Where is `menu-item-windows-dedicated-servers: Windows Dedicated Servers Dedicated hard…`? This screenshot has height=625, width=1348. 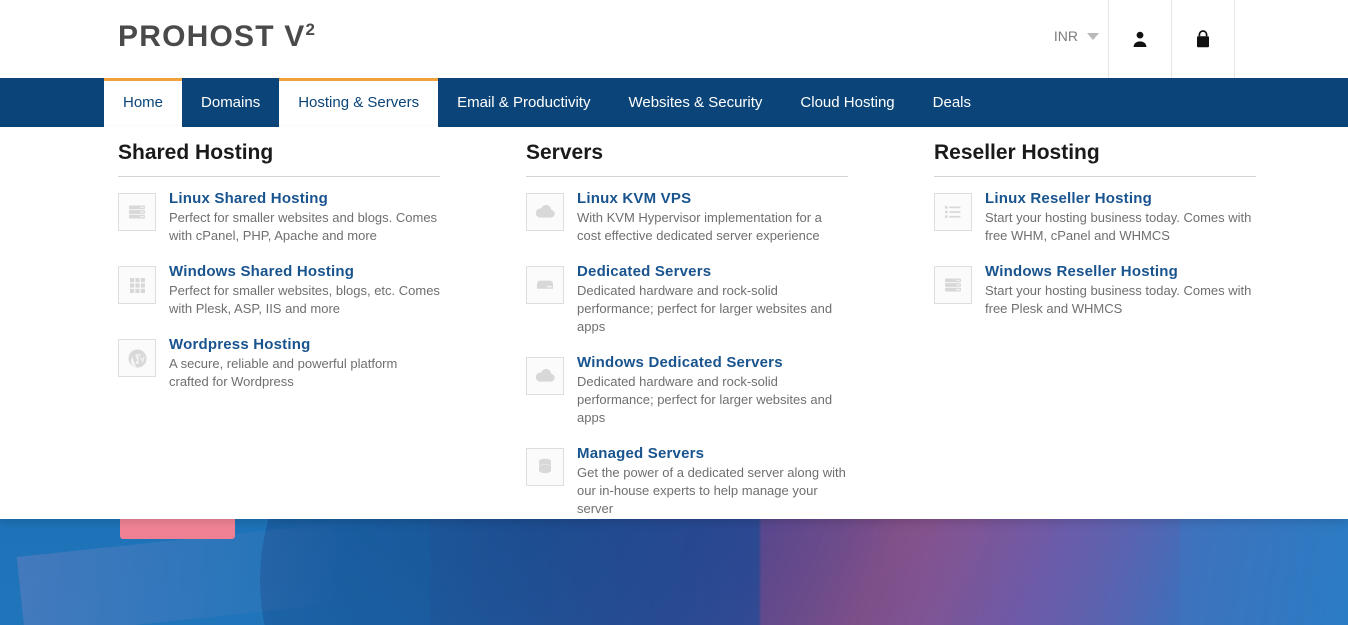
menu-item-windows-dedicated-servers: Windows Dedicated Servers Dedicated hard… is located at coordinates (687, 390).